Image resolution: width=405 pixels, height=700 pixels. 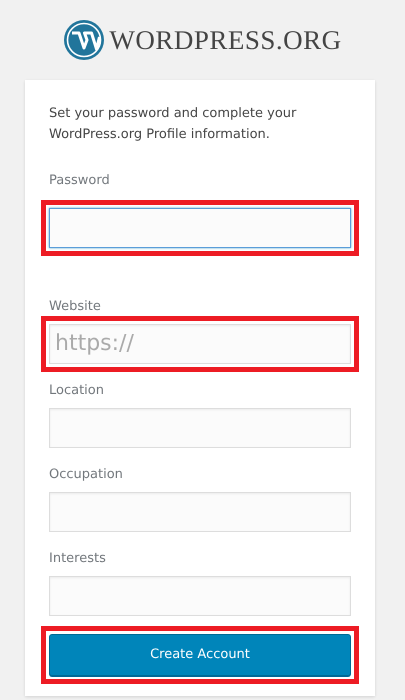 What do you see at coordinates (80, 181) in the screenshot?
I see `field-label: Password` at bounding box center [80, 181].